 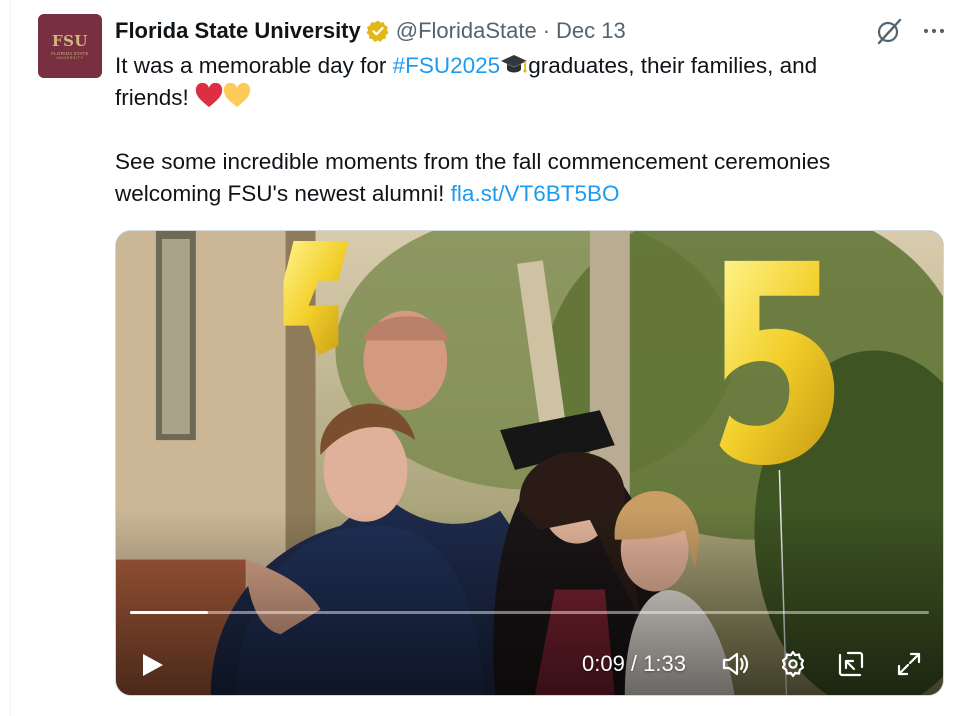 What do you see at coordinates (909, 664) in the screenshot?
I see `fullscreen-icon` at bounding box center [909, 664].